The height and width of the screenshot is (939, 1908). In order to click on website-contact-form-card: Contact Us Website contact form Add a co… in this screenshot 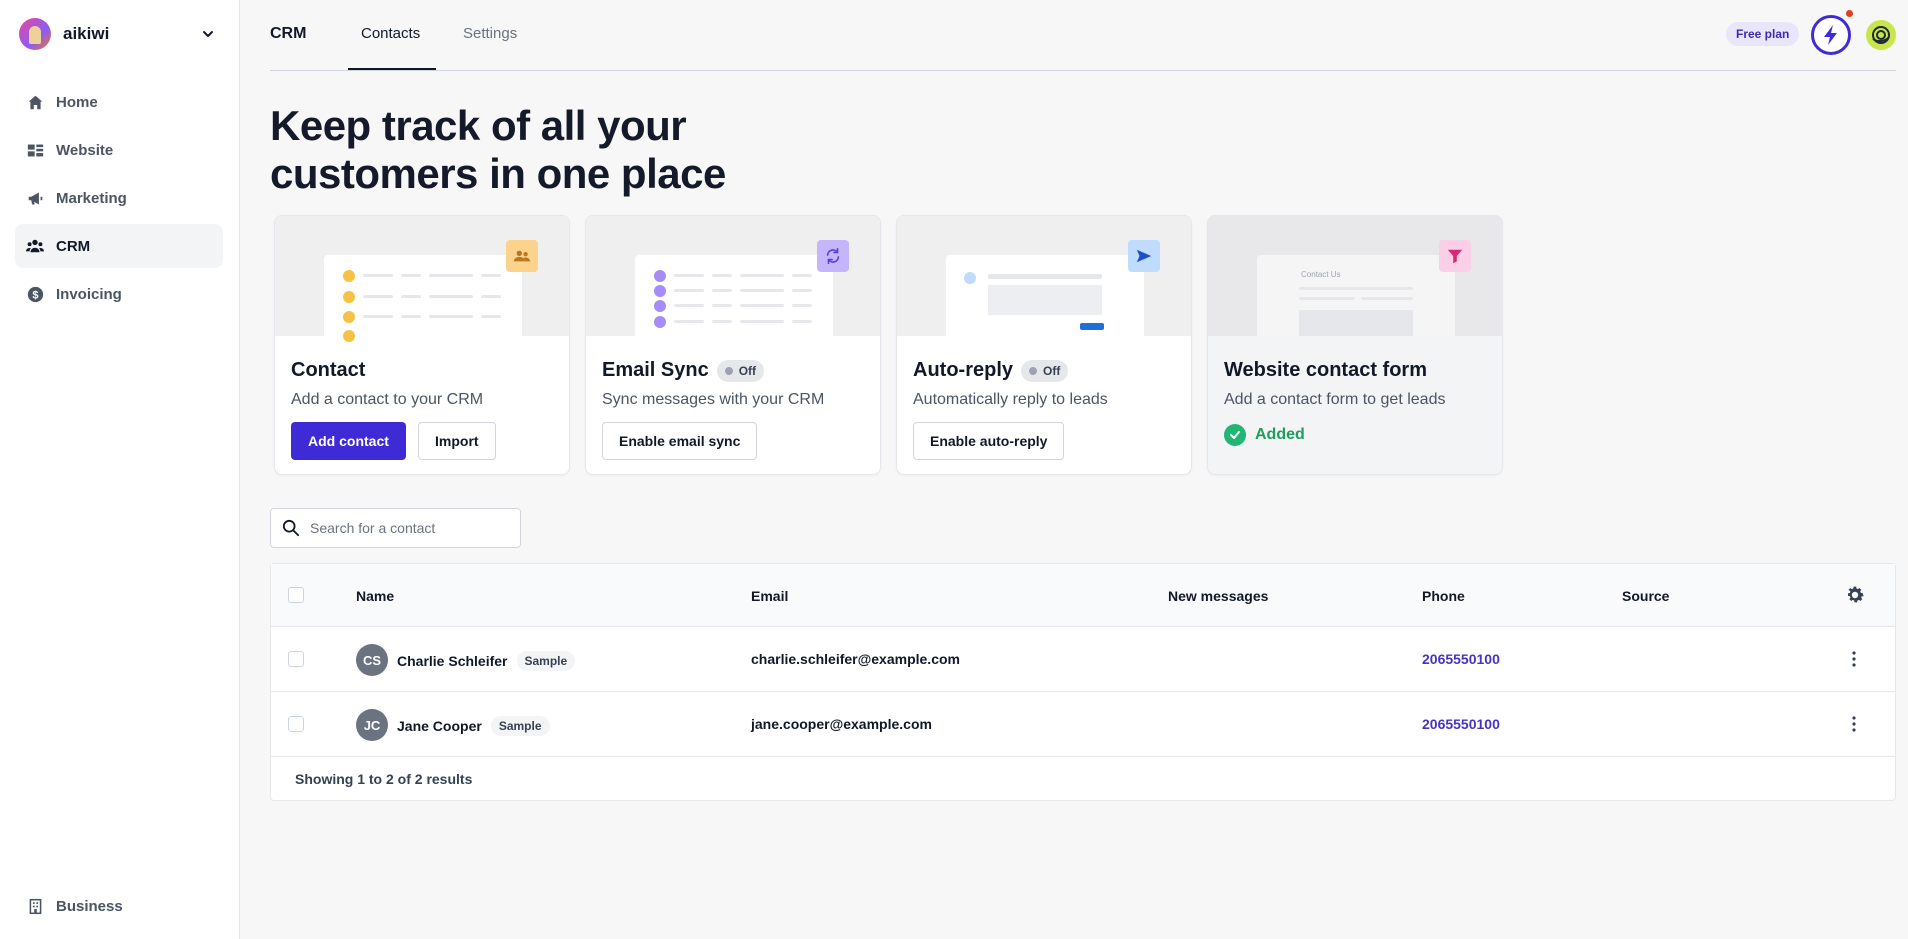, I will do `click(1355, 345)`.